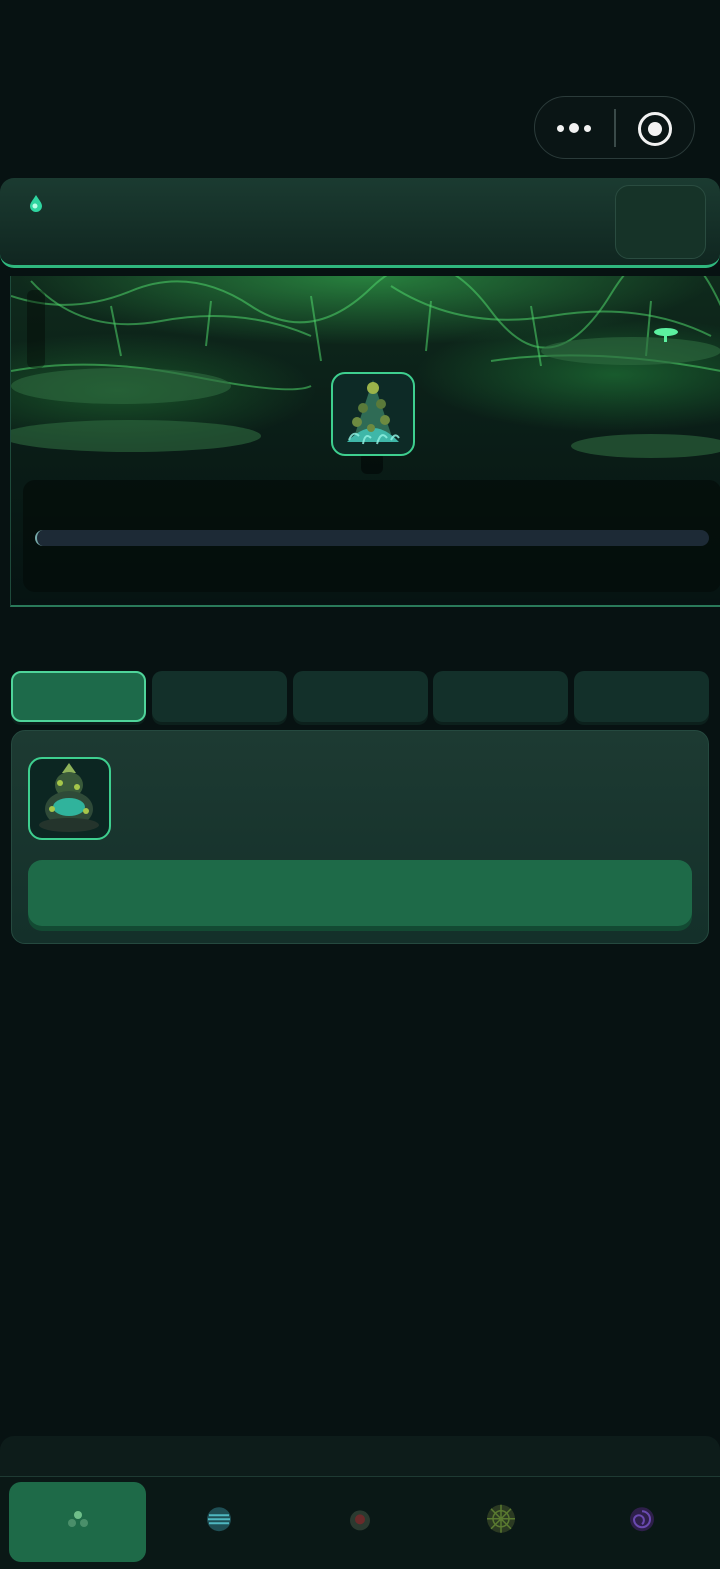 This screenshot has width=720, height=1569. I want to click on web-ball-icon, so click(500, 1518).